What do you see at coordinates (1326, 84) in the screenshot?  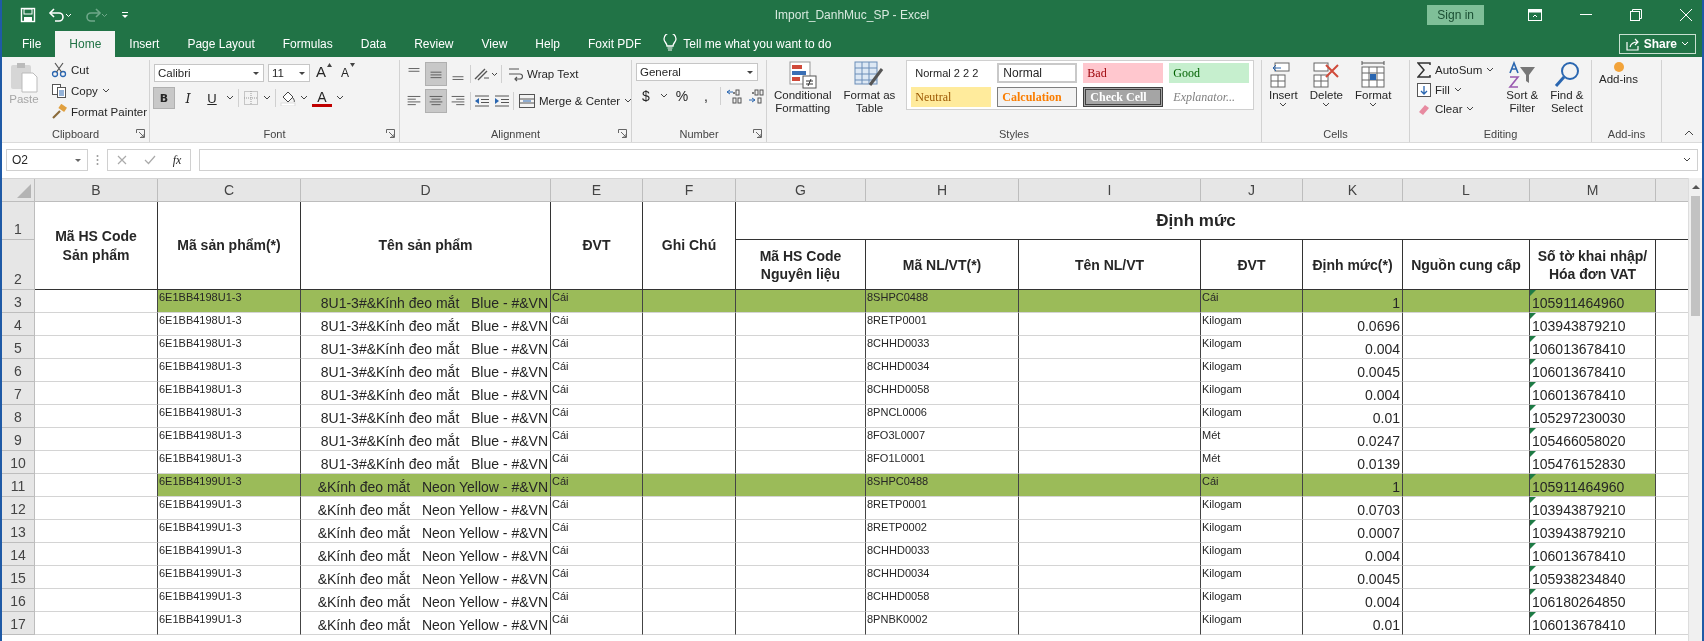 I see `cells-button: Delete` at bounding box center [1326, 84].